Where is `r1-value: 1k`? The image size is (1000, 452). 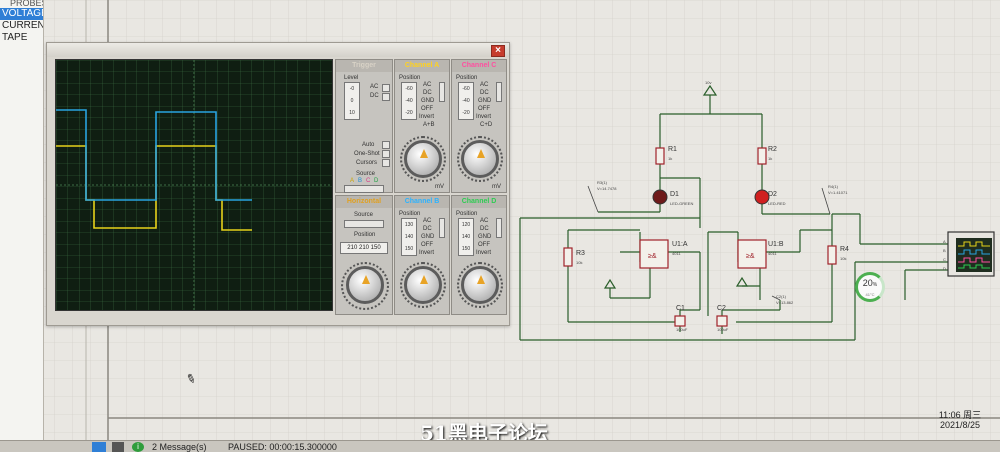
r1-value: 1k is located at coordinates (670, 158).